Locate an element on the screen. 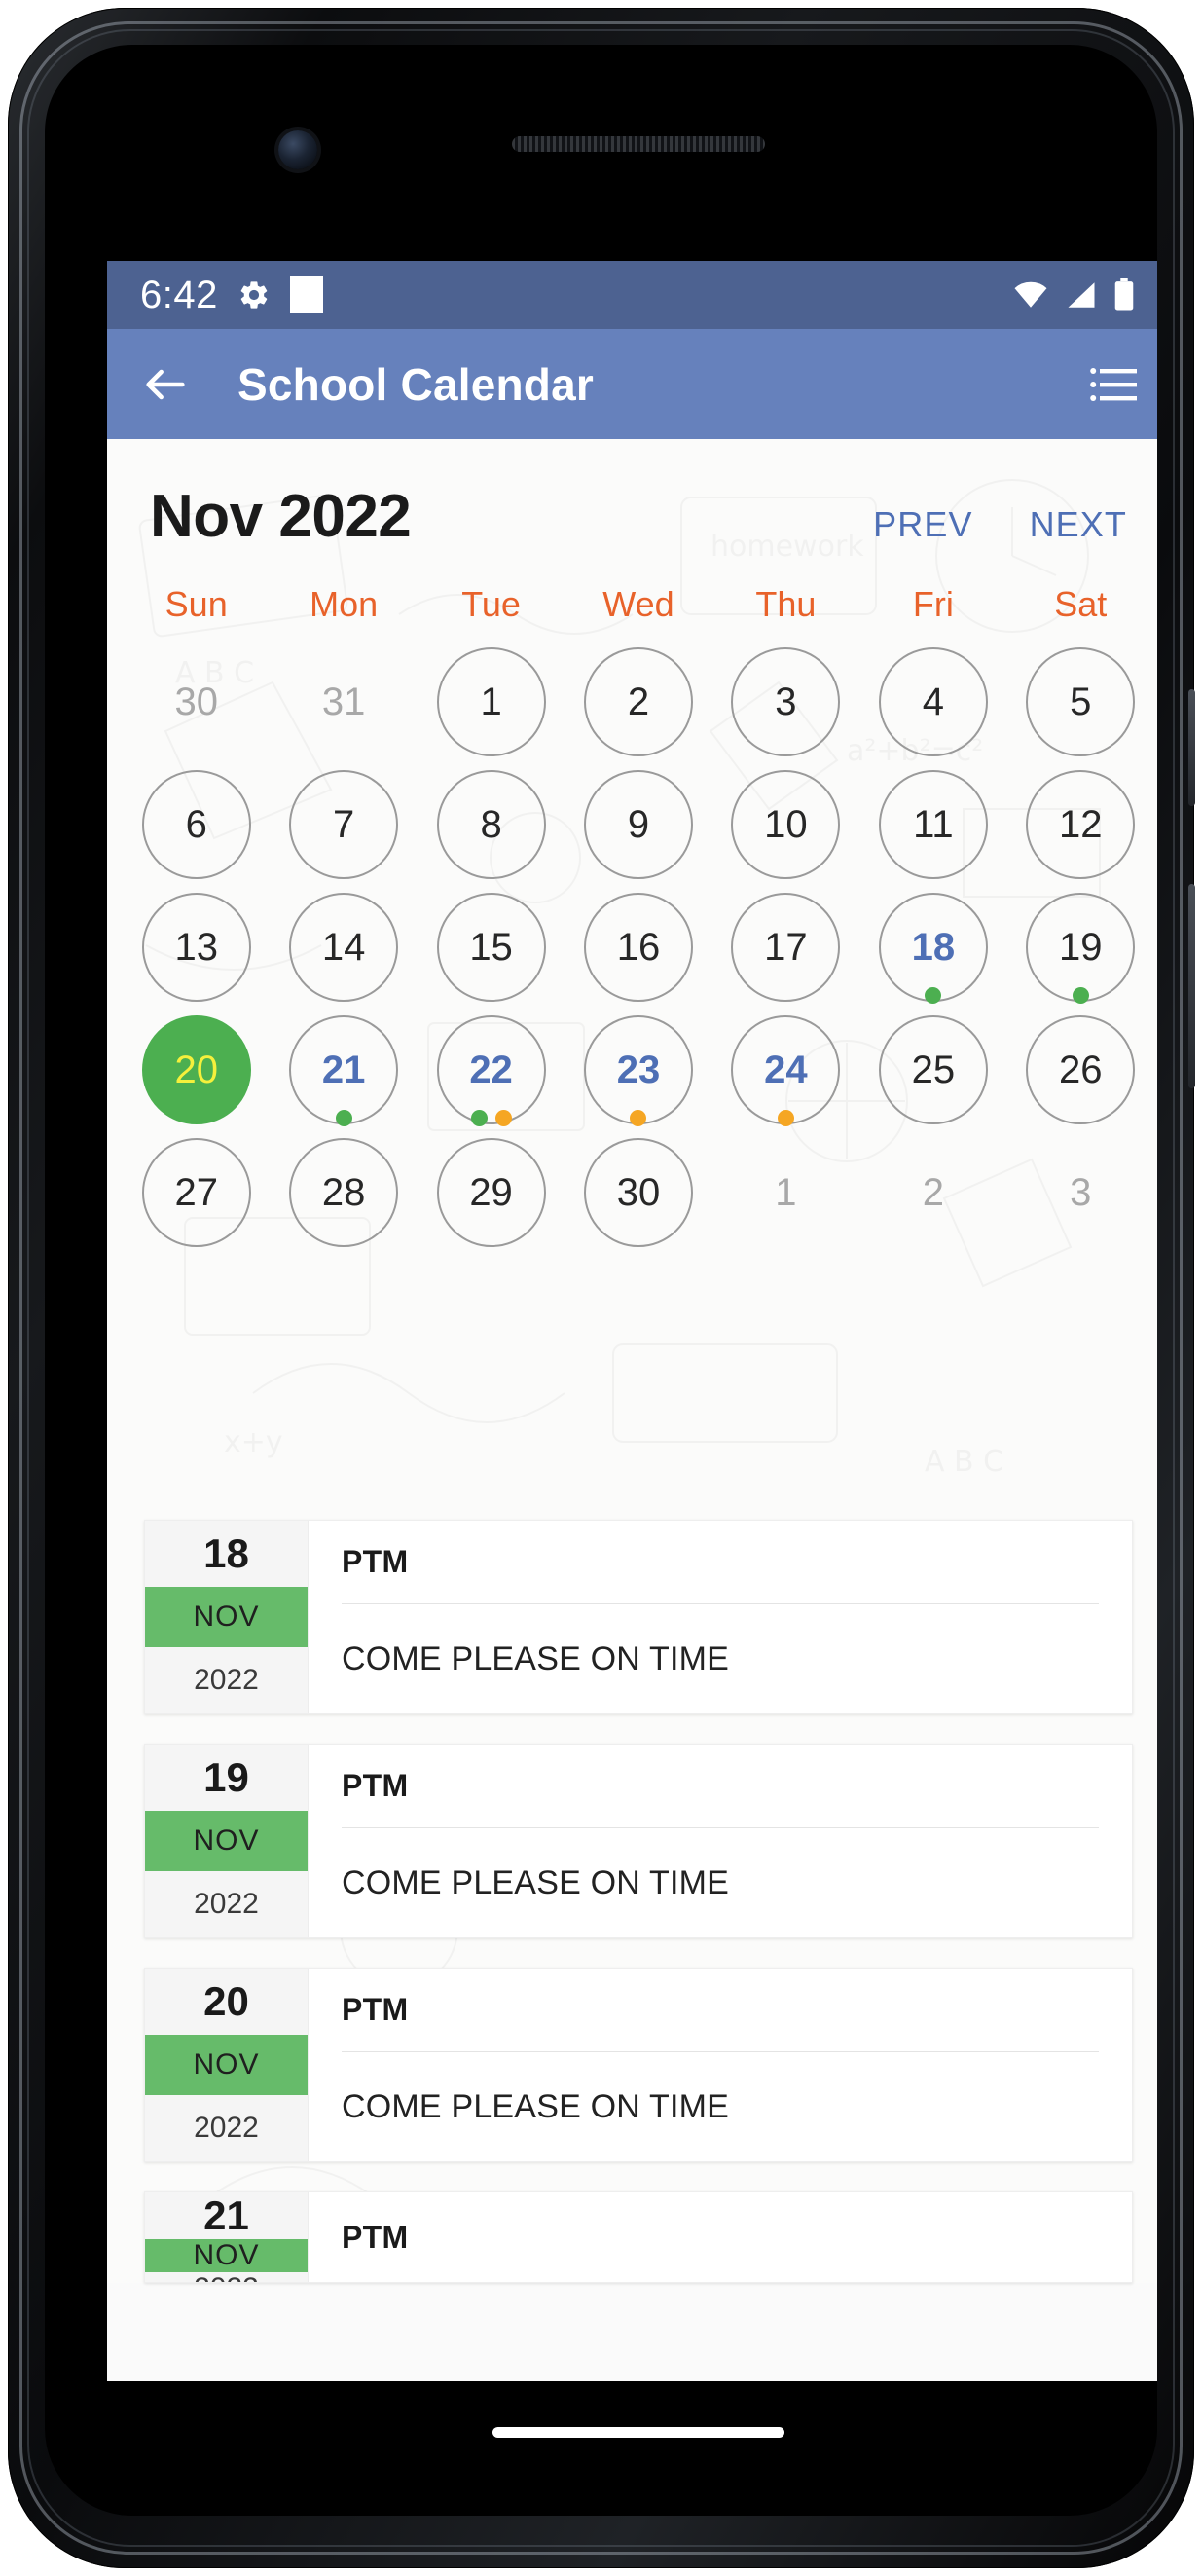  day-28: 28 is located at coordinates (344, 1192).